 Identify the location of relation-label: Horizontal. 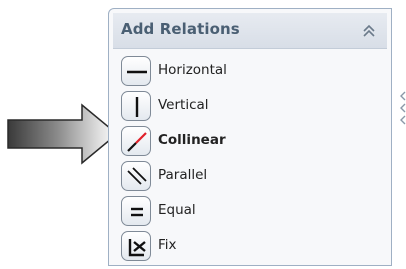
(192, 70).